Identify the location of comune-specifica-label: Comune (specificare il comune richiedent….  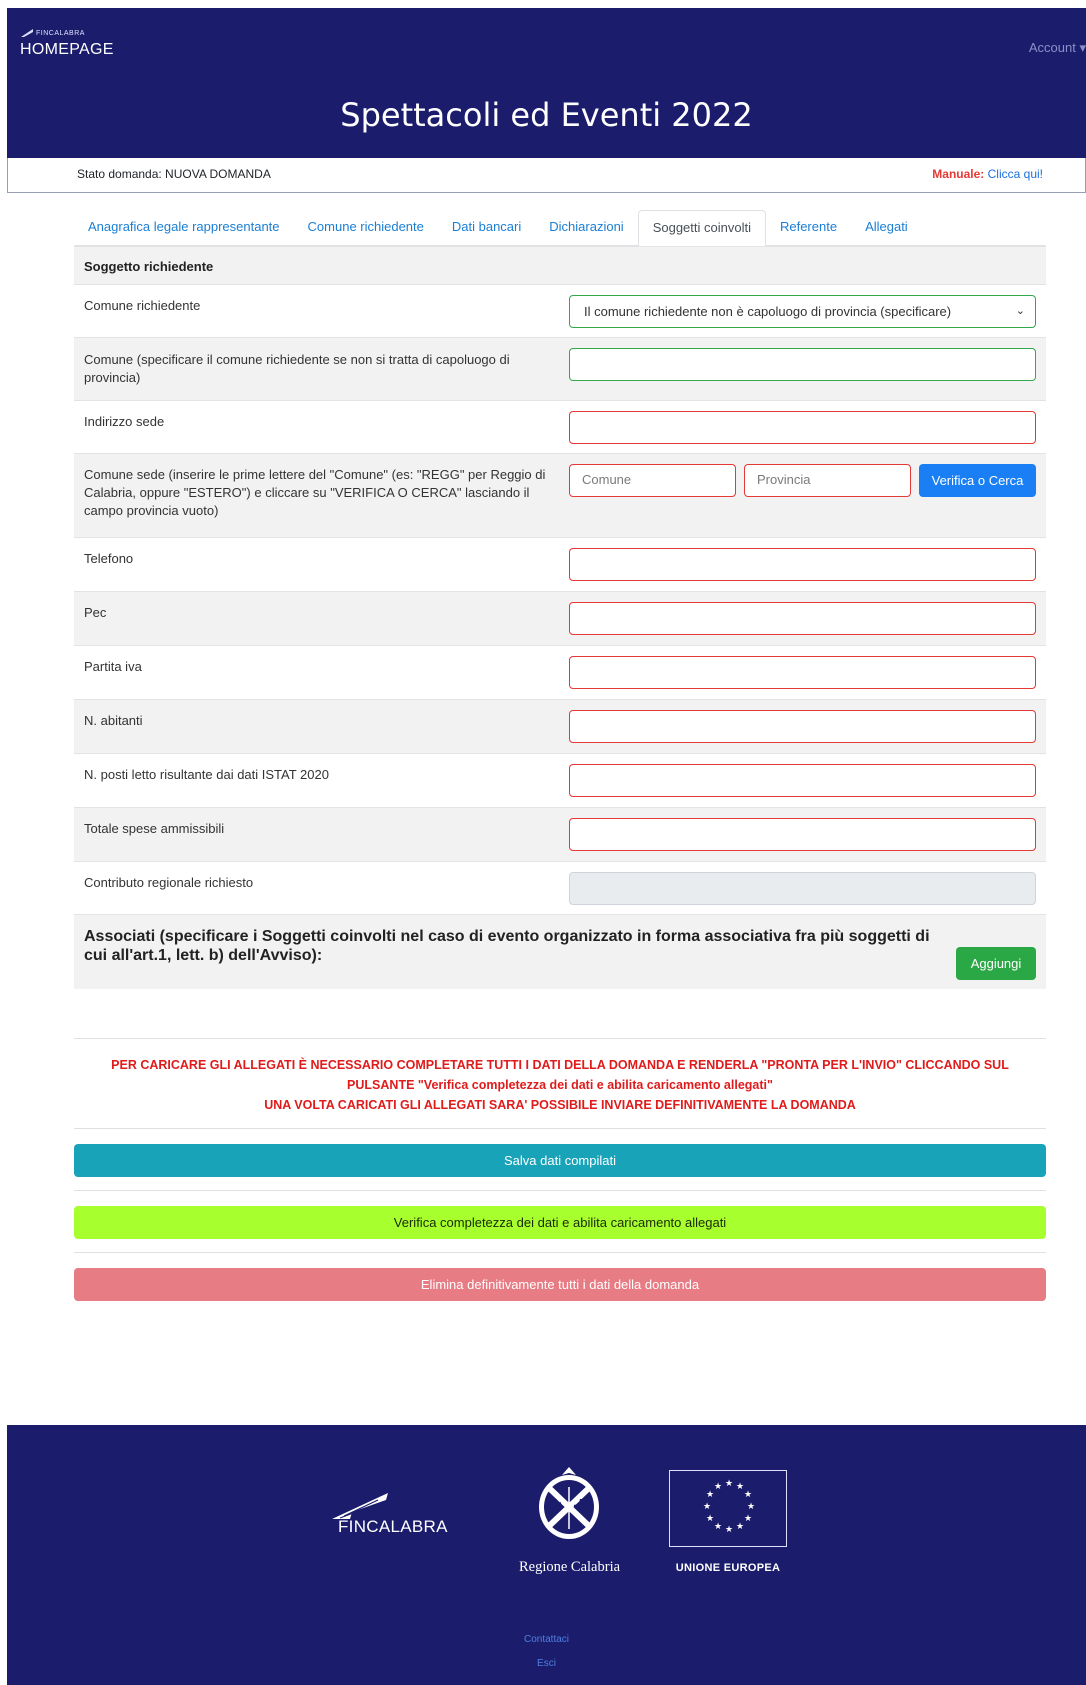
(297, 368).